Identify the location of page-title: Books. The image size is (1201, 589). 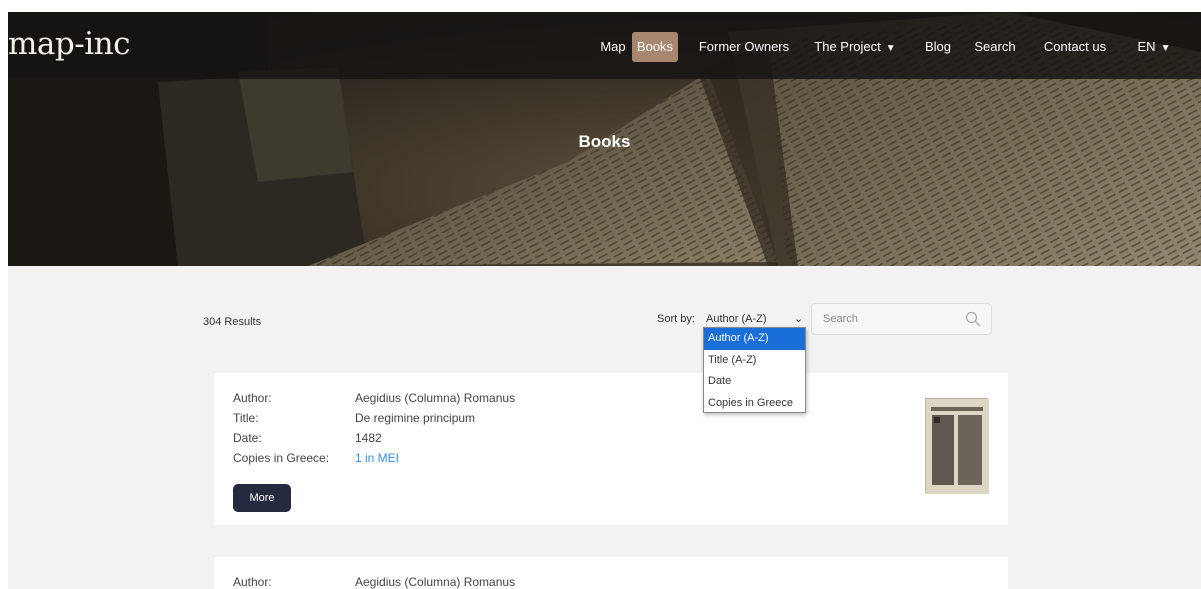
(604, 141).